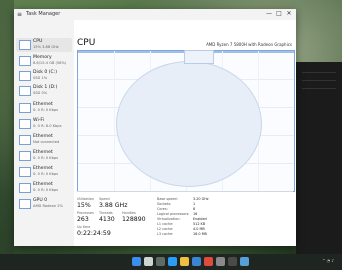 This screenshot has height=270, width=342. Describe the element at coordinates (164, 204) in the screenshot. I see `sockets-label: Sockets:` at that location.